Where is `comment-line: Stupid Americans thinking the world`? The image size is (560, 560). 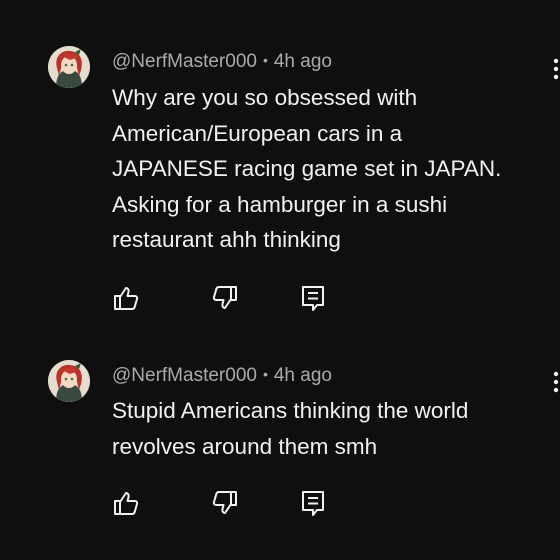
comment-line: Stupid Americans thinking the world is located at coordinates (290, 410).